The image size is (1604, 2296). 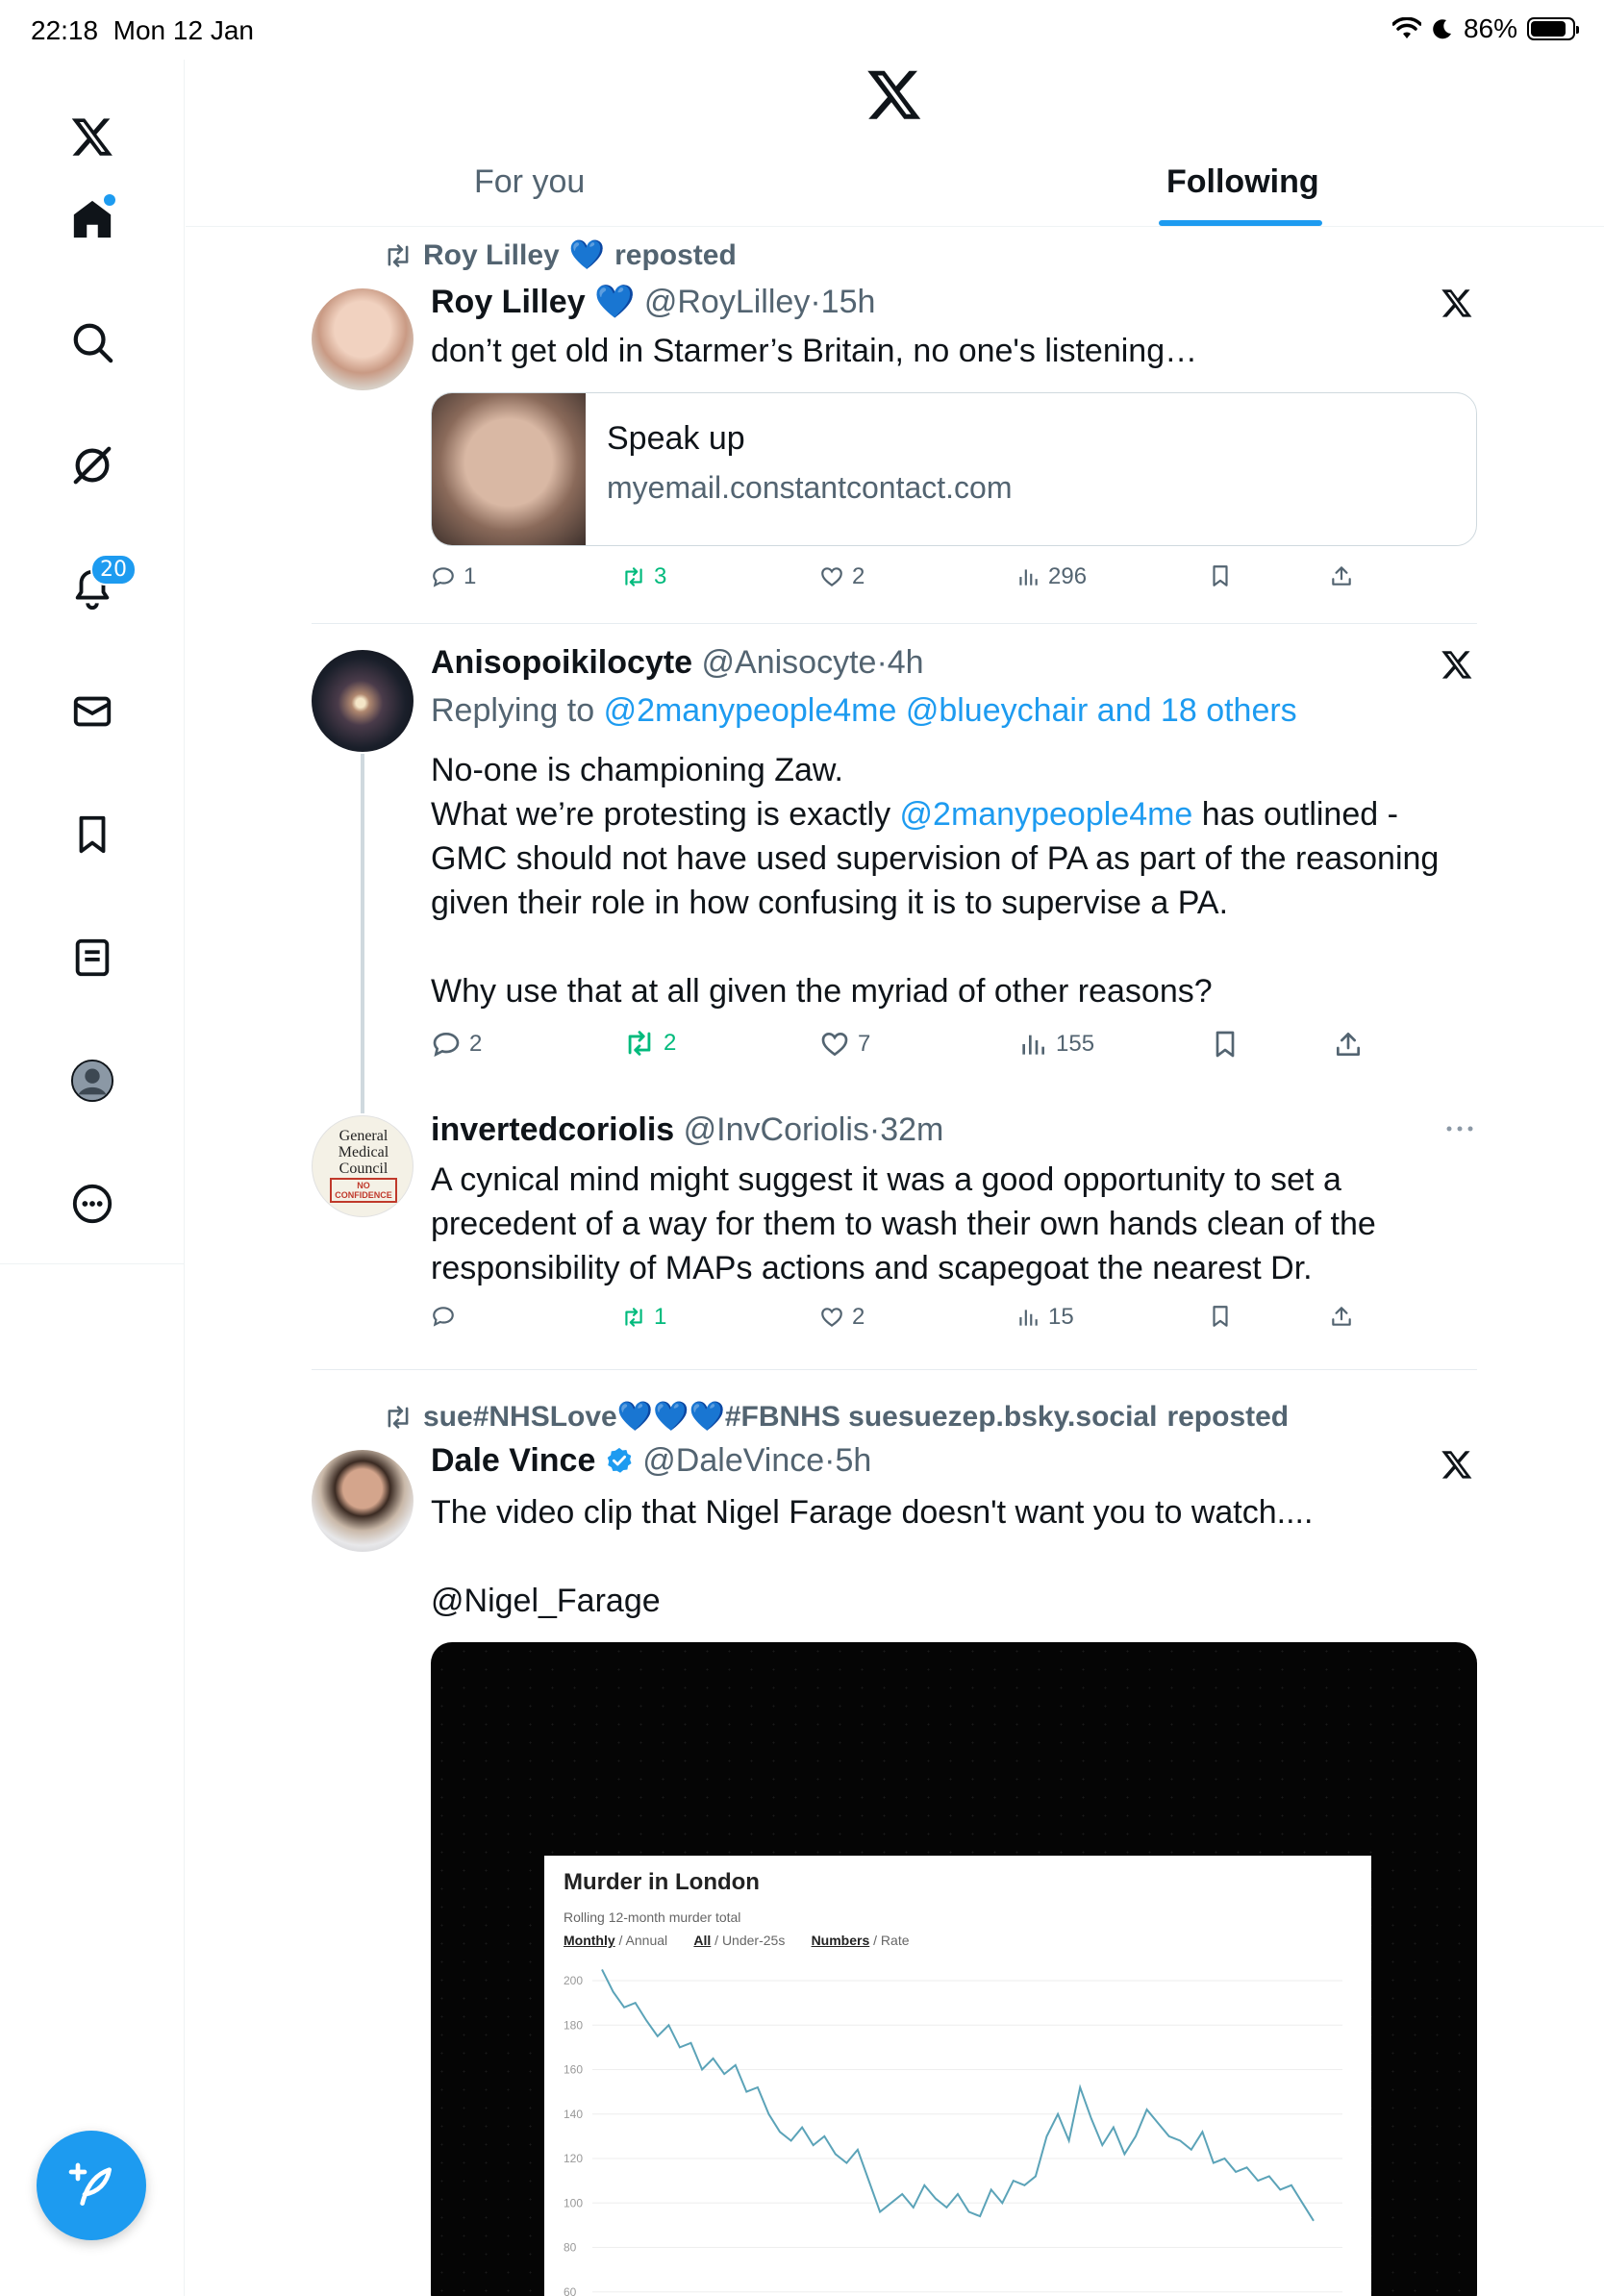 What do you see at coordinates (1055, 1044) in the screenshot?
I see `views-button: 155` at bounding box center [1055, 1044].